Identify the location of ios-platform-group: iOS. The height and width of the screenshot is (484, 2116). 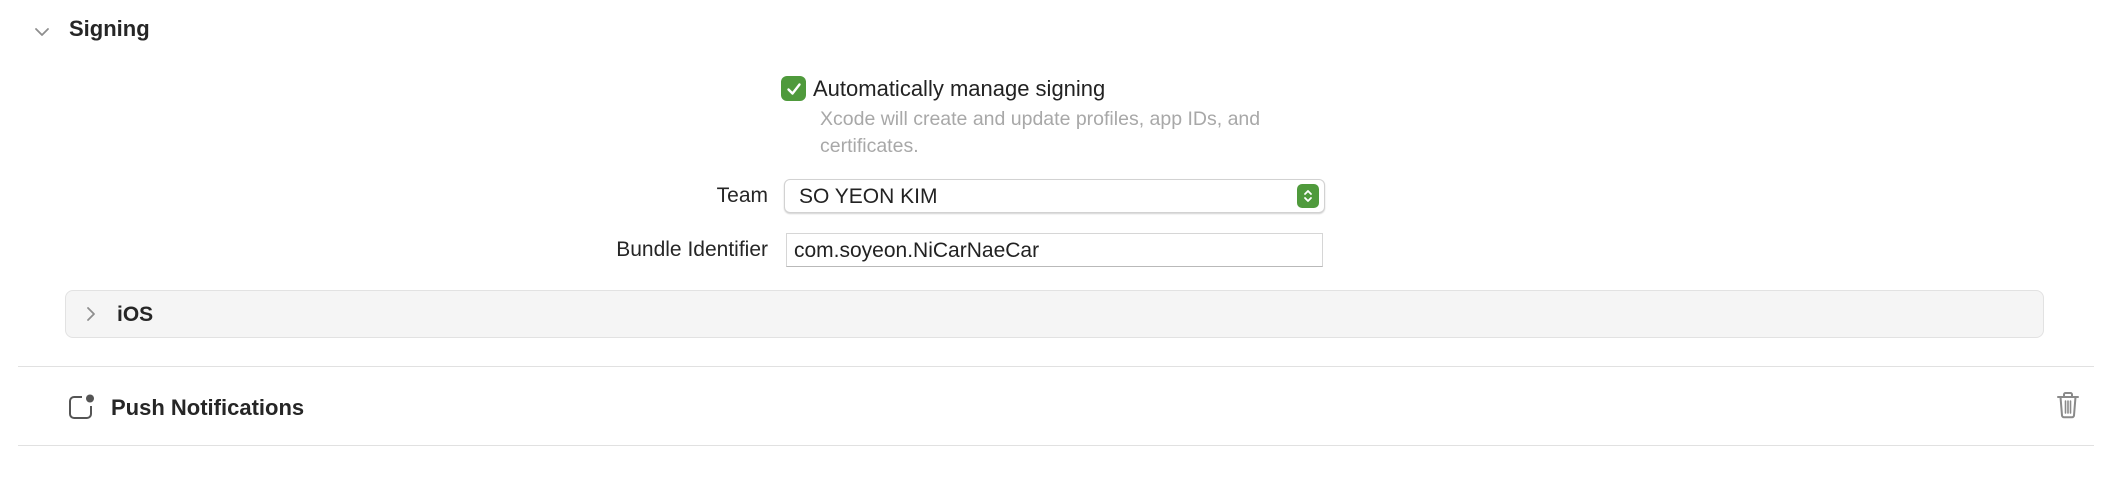
(1054, 314).